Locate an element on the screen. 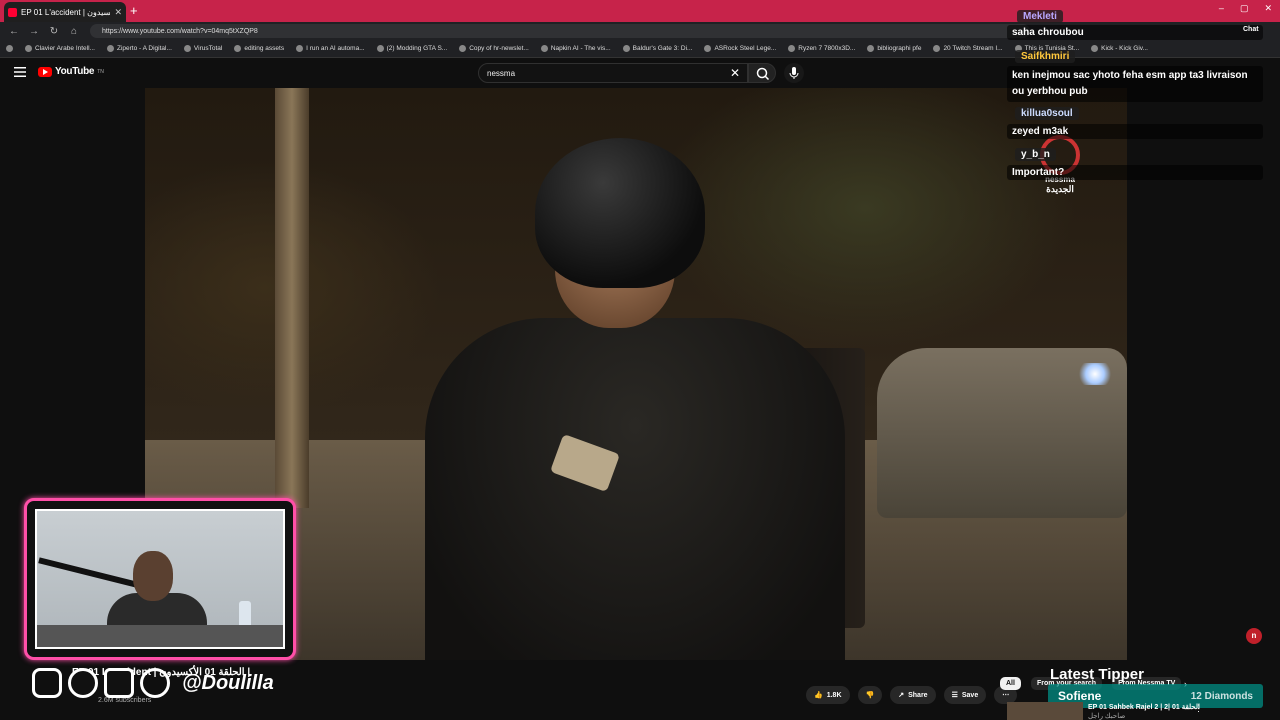  latest-tipper-amount: 12 Diamonds is located at coordinates (1221, 696).